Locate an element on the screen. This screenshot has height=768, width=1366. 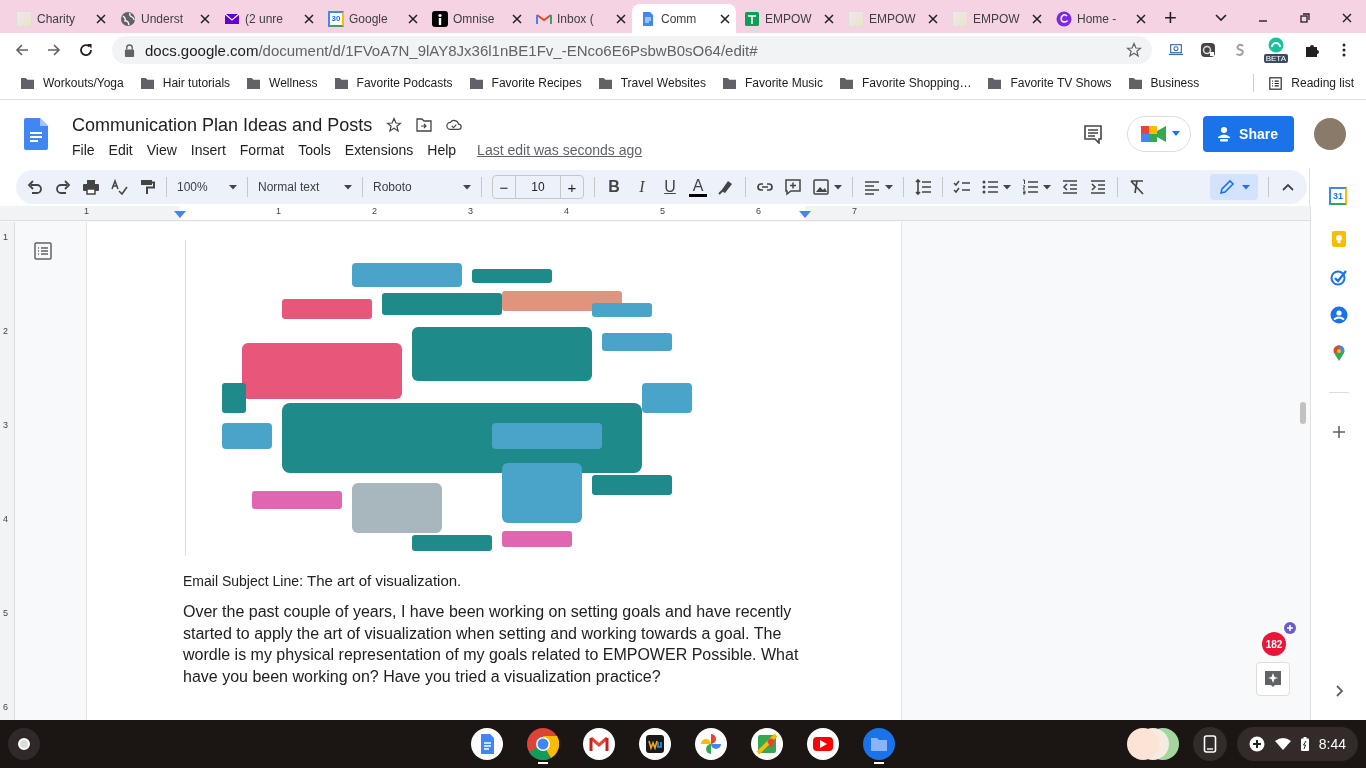
bookmark-folder: Favorite TV Shows is located at coordinates (1049, 83).